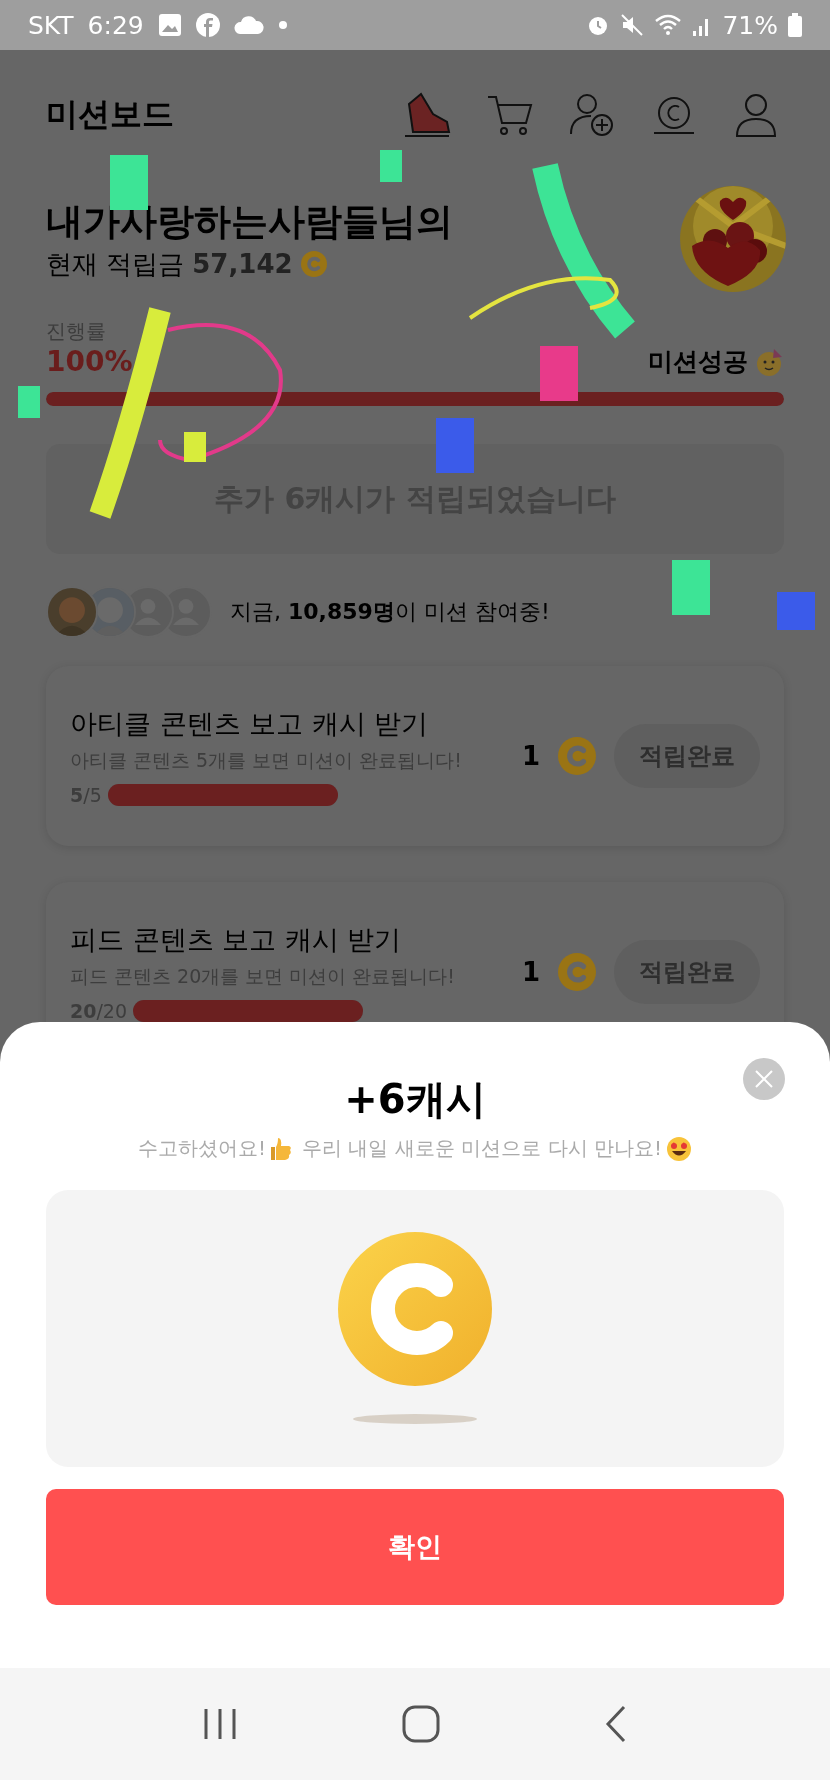  What do you see at coordinates (421, 1724) in the screenshot?
I see `home-icon` at bounding box center [421, 1724].